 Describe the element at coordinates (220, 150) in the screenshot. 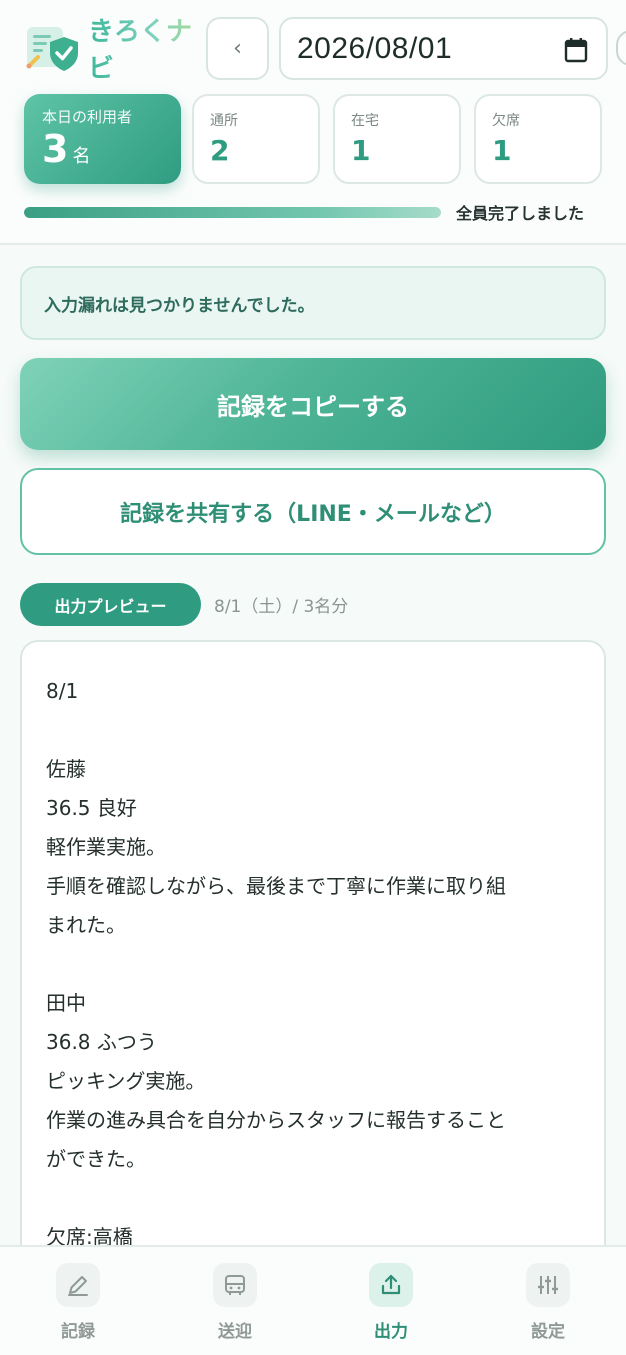

I see `stat-commute-value: 2` at that location.